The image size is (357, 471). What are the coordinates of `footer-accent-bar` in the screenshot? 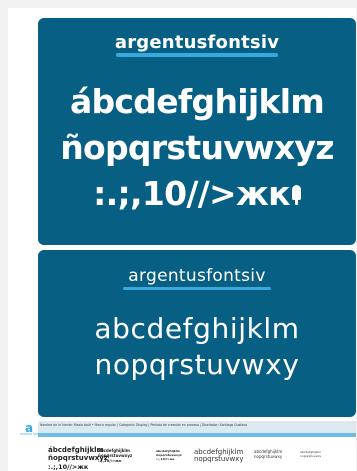 It's located at (197, 435).